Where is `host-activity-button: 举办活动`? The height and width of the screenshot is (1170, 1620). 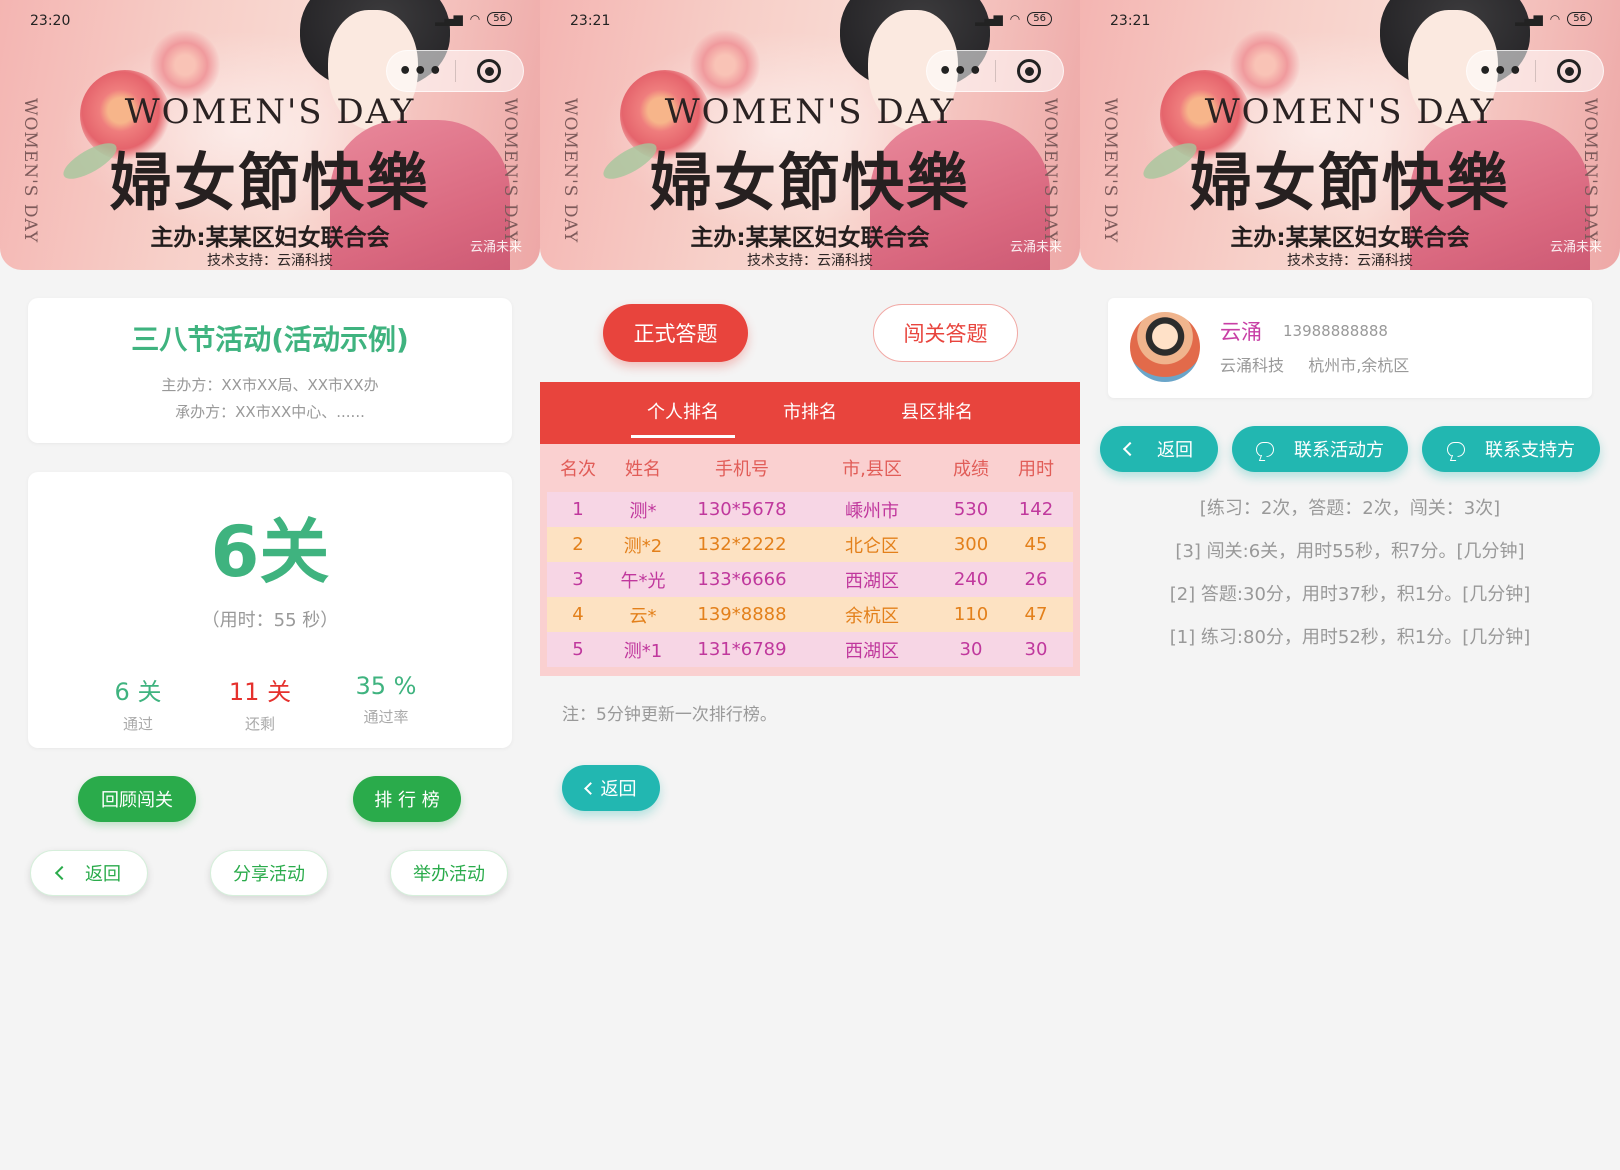
host-activity-button: 举办活动 is located at coordinates (449, 873).